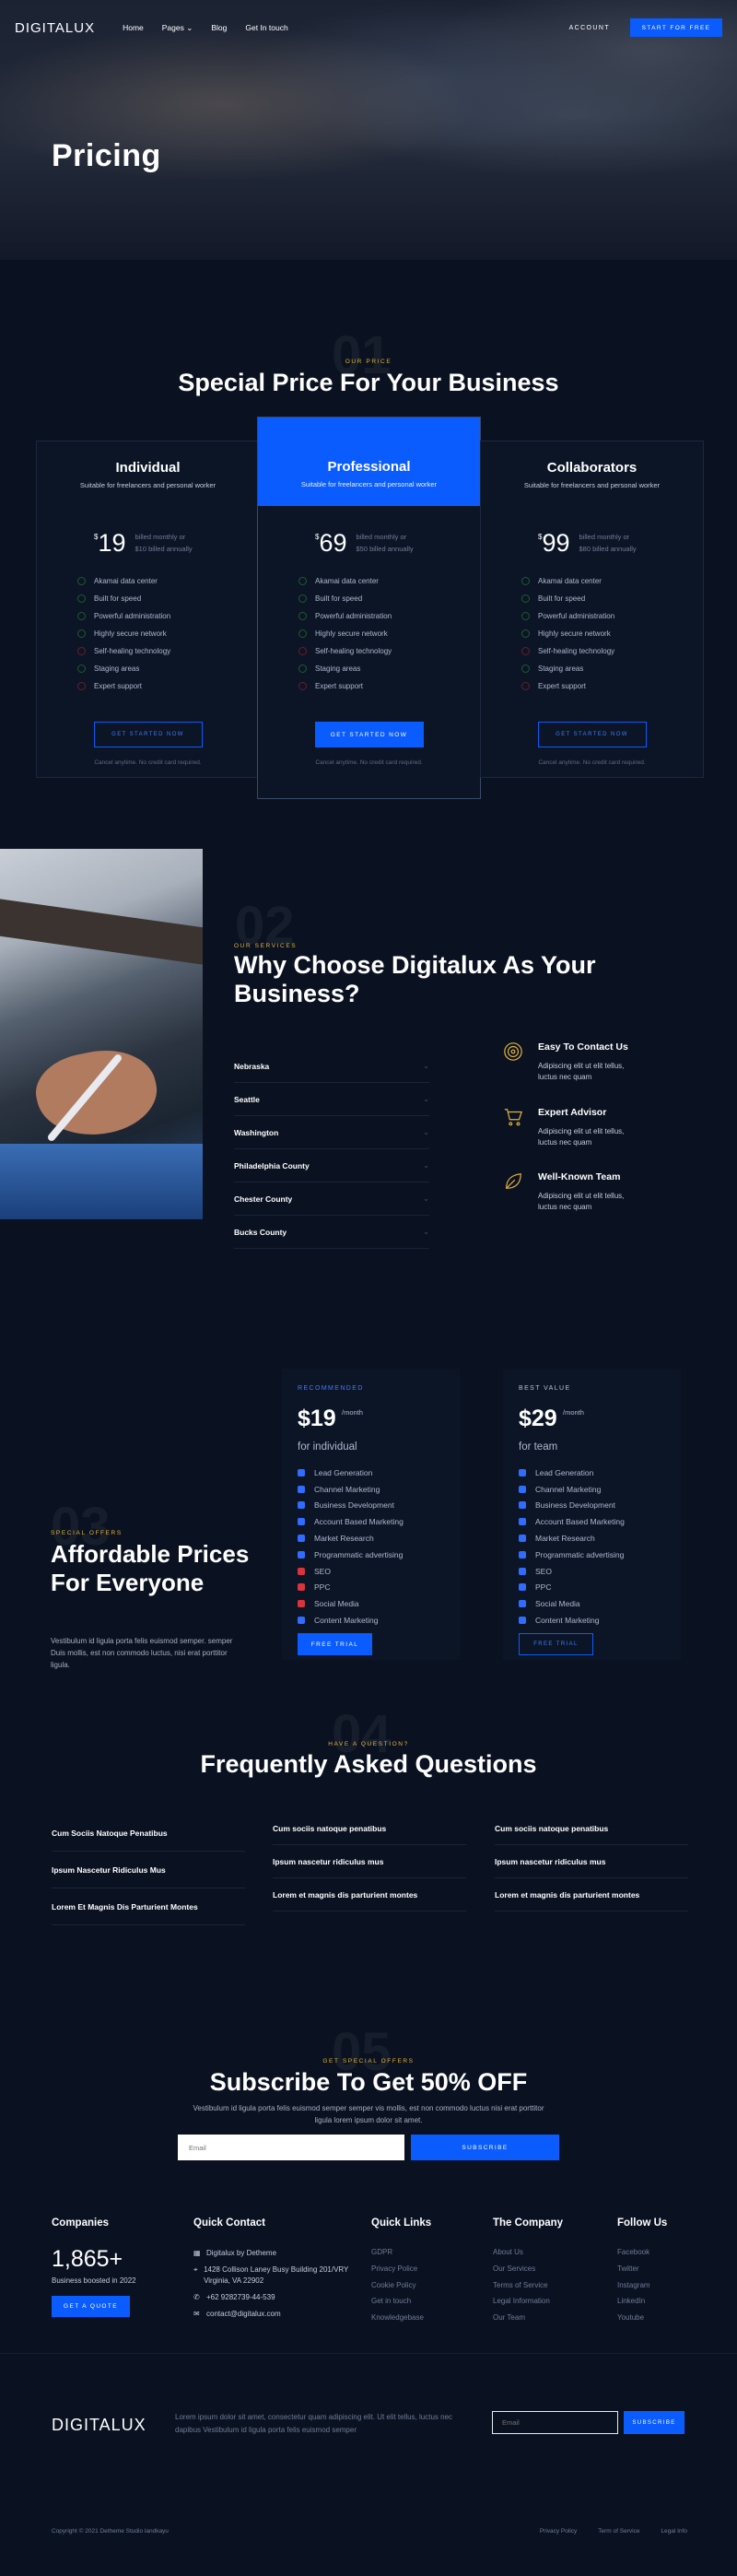 This screenshot has height=2576, width=737. I want to click on footer-link: Knowledgebase, so click(401, 2321).